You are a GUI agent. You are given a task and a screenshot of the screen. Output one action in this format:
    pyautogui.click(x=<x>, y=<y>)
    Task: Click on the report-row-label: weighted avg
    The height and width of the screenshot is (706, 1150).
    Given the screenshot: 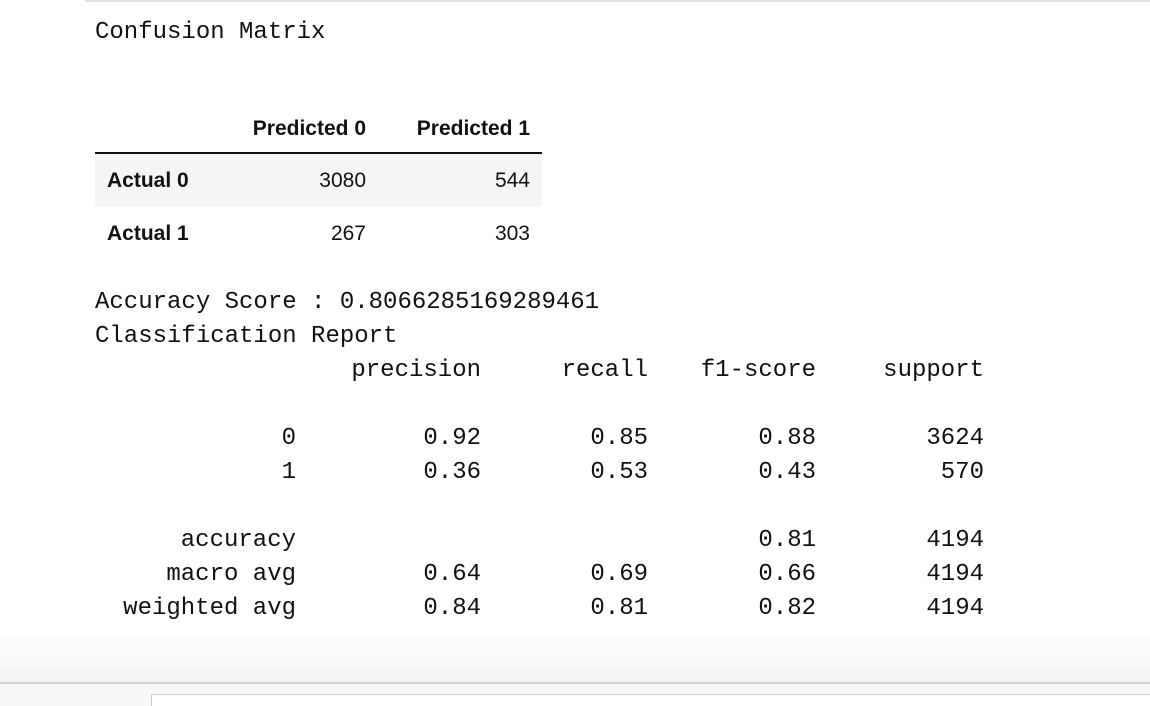 What is the action you would take?
    pyautogui.click(x=209, y=608)
    